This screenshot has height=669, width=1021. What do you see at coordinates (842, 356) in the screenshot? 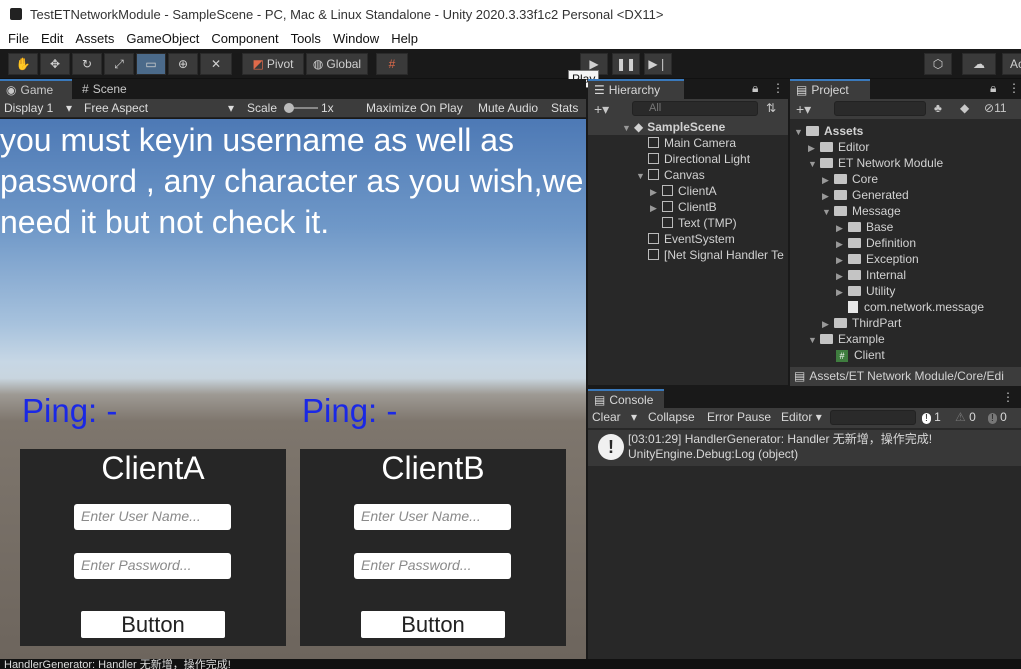
I see `script-icon: #` at bounding box center [842, 356].